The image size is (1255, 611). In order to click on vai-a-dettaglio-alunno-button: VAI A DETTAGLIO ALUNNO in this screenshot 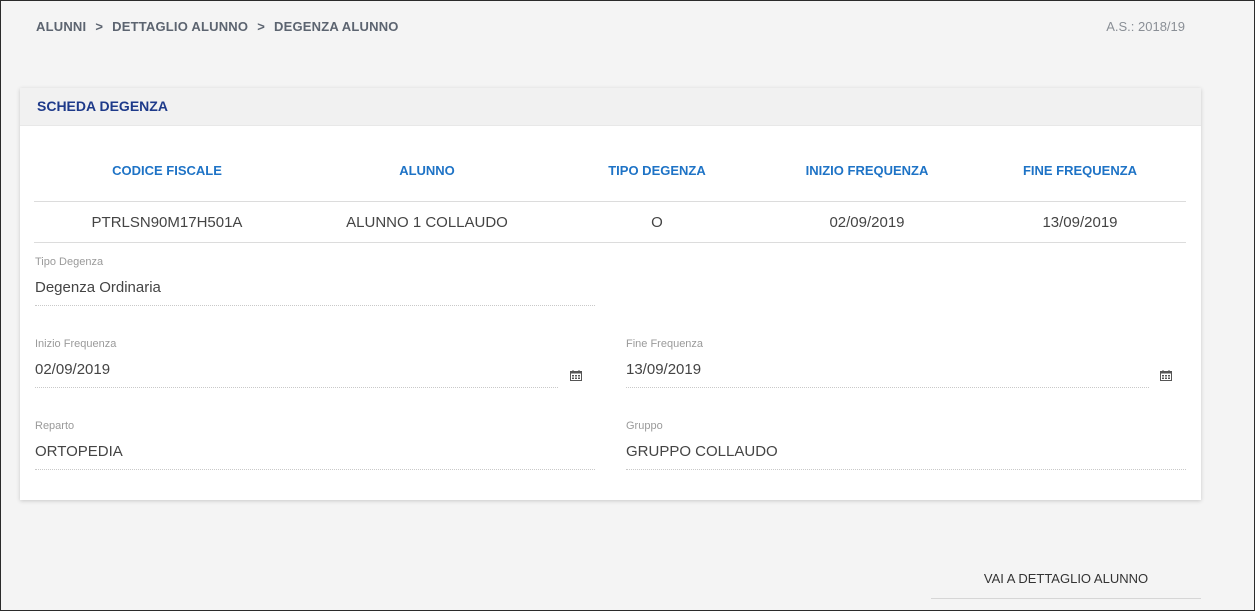, I will do `click(1066, 585)`.